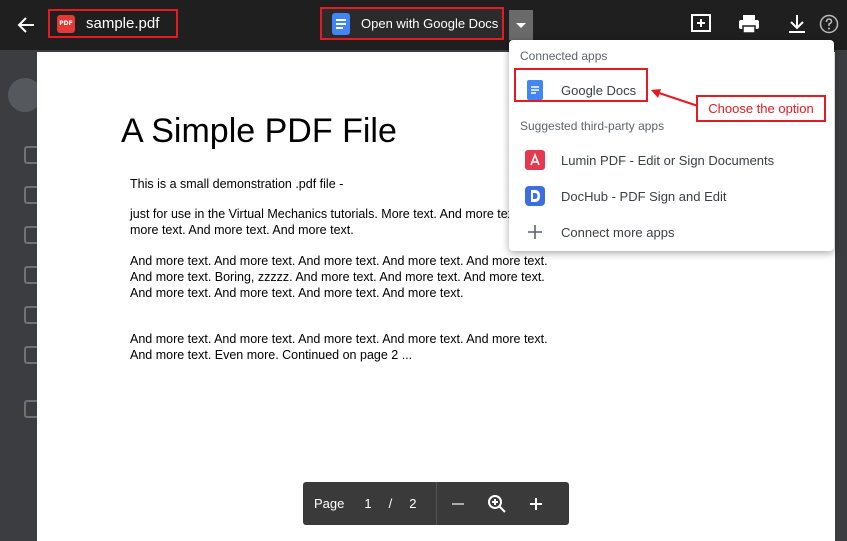  I want to click on zoom-out-button, so click(458, 504).